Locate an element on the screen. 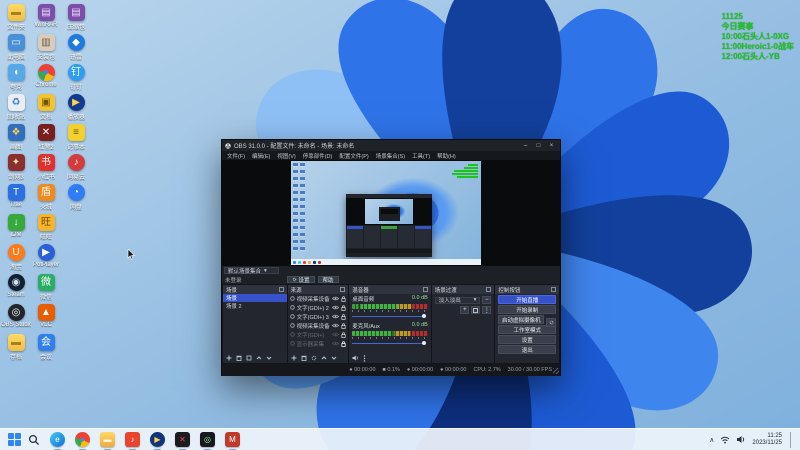  scene-item: 场景 2 is located at coordinates (255, 306).